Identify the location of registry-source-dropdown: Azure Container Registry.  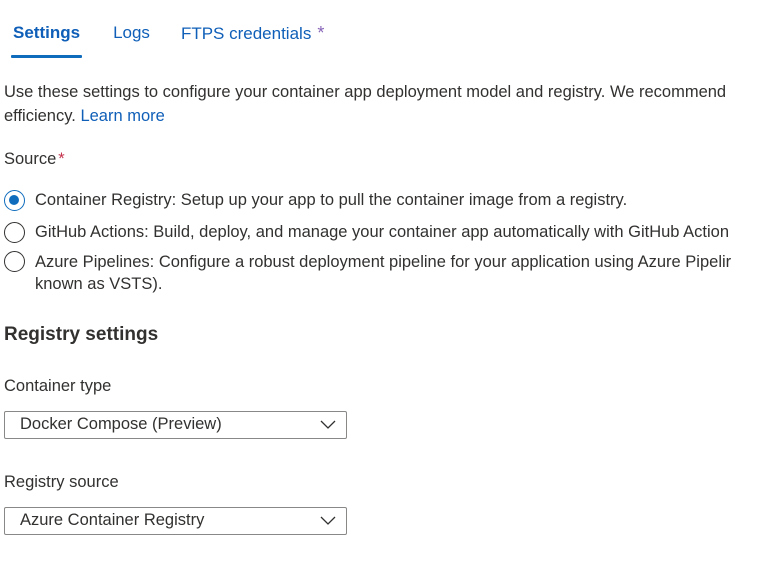
(175, 521).